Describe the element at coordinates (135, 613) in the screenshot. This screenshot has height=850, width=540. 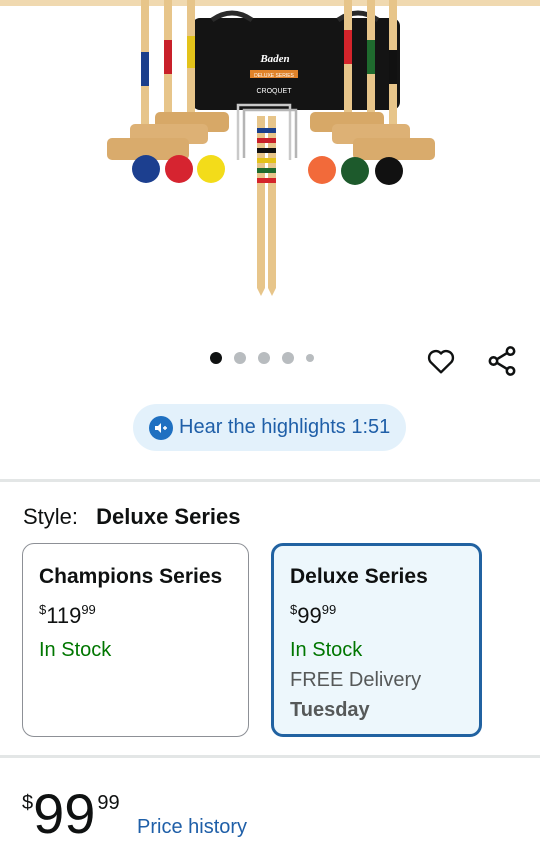
I see `style-option-price: $11999` at that location.